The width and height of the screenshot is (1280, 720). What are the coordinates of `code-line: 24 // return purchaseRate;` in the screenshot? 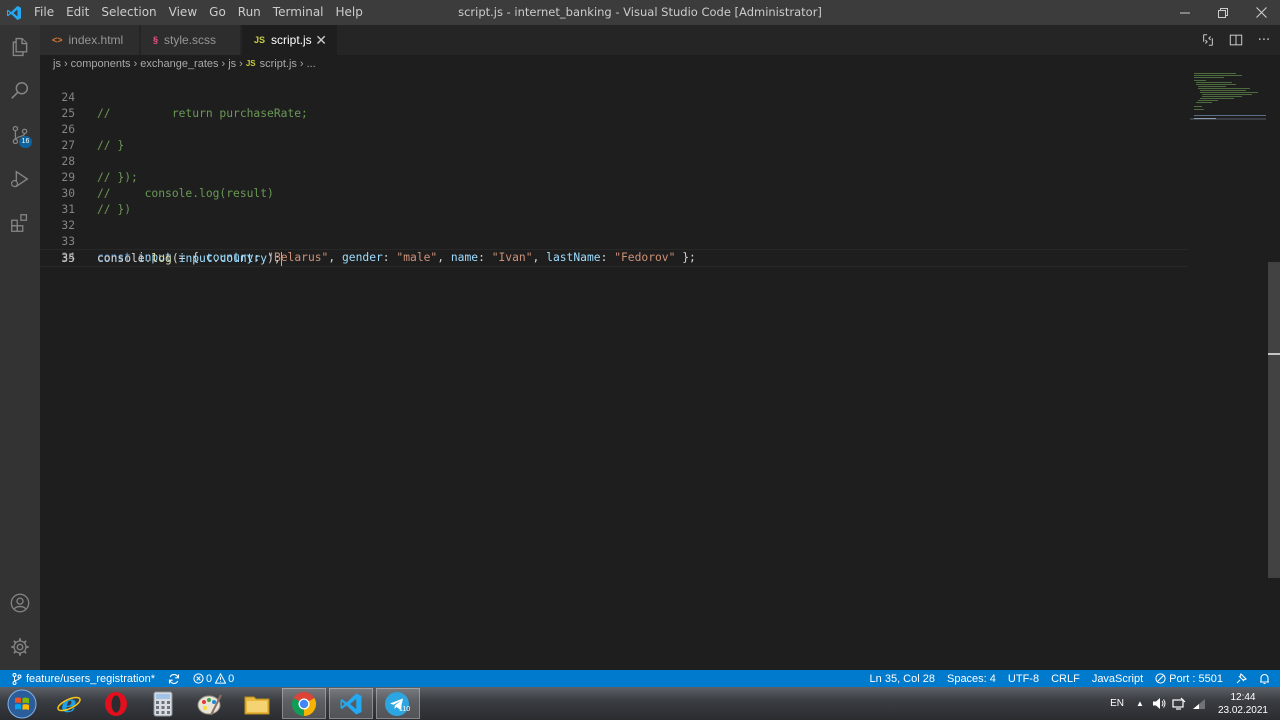 It's located at (614, 97).